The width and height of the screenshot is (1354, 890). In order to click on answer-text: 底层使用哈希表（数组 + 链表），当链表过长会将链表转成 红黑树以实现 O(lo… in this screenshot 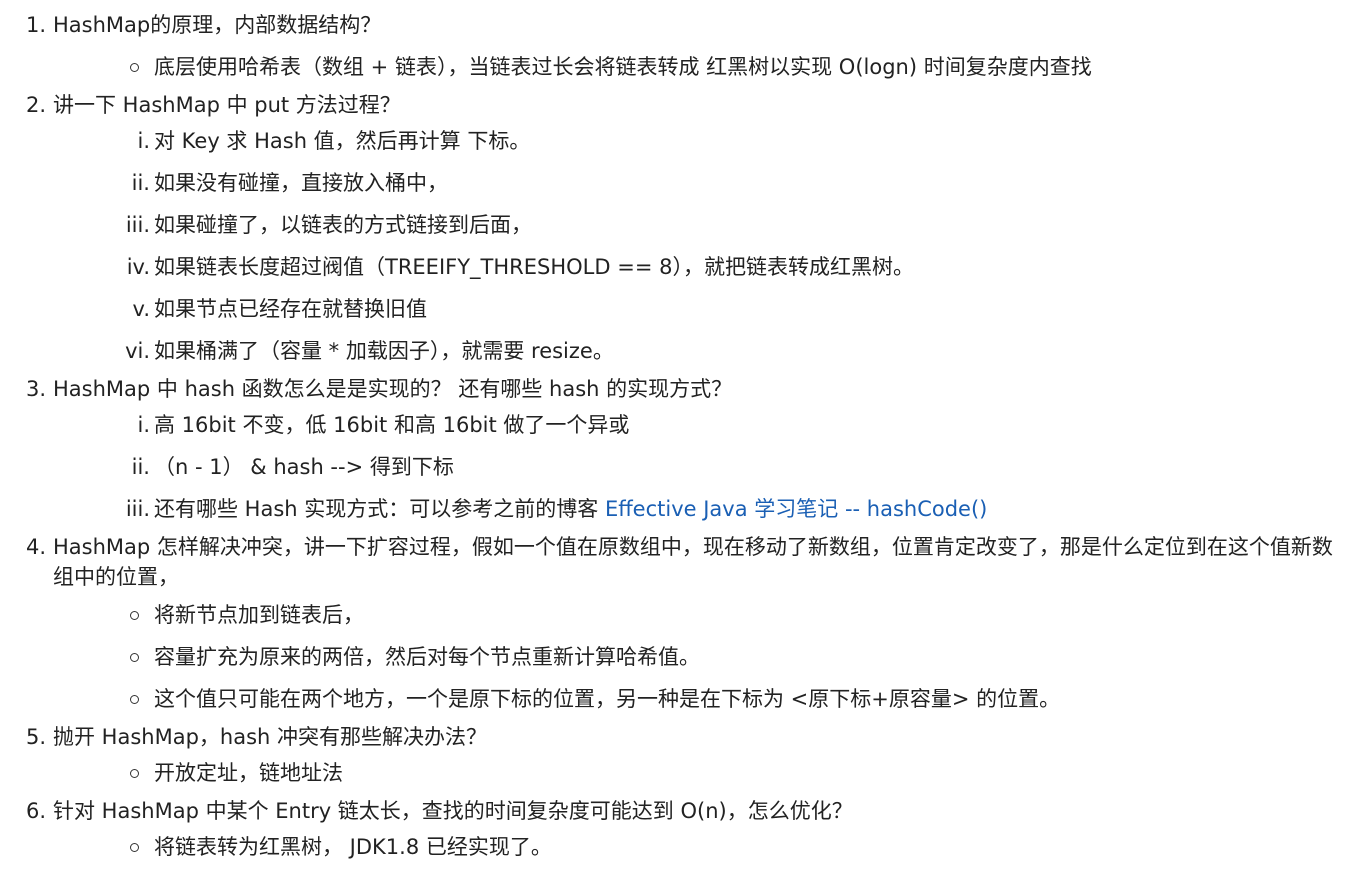, I will do `click(623, 67)`.